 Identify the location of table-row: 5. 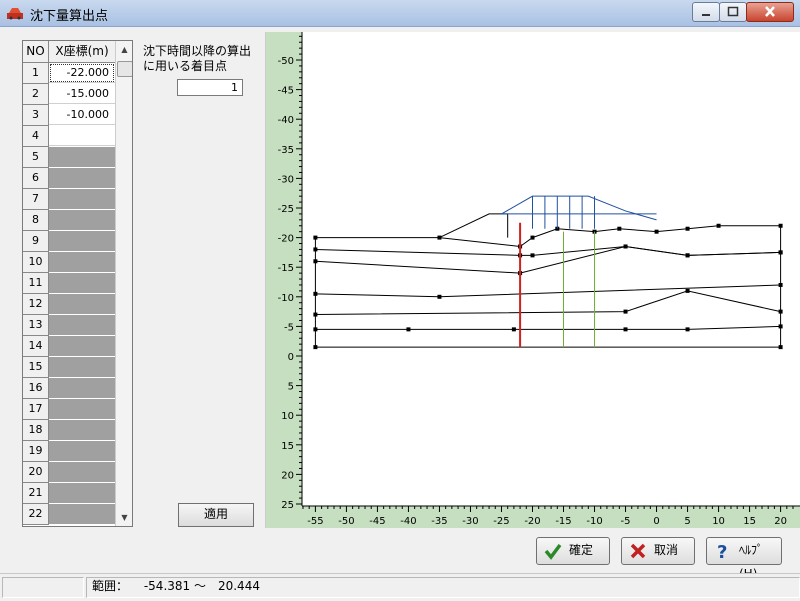
(69, 157).